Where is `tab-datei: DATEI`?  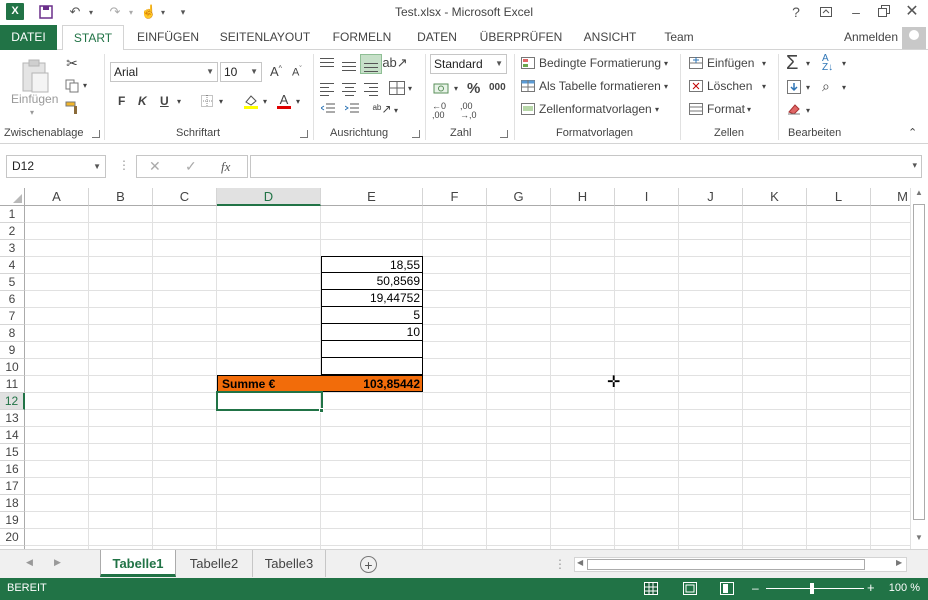
tab-datei: DATEI is located at coordinates (28, 37).